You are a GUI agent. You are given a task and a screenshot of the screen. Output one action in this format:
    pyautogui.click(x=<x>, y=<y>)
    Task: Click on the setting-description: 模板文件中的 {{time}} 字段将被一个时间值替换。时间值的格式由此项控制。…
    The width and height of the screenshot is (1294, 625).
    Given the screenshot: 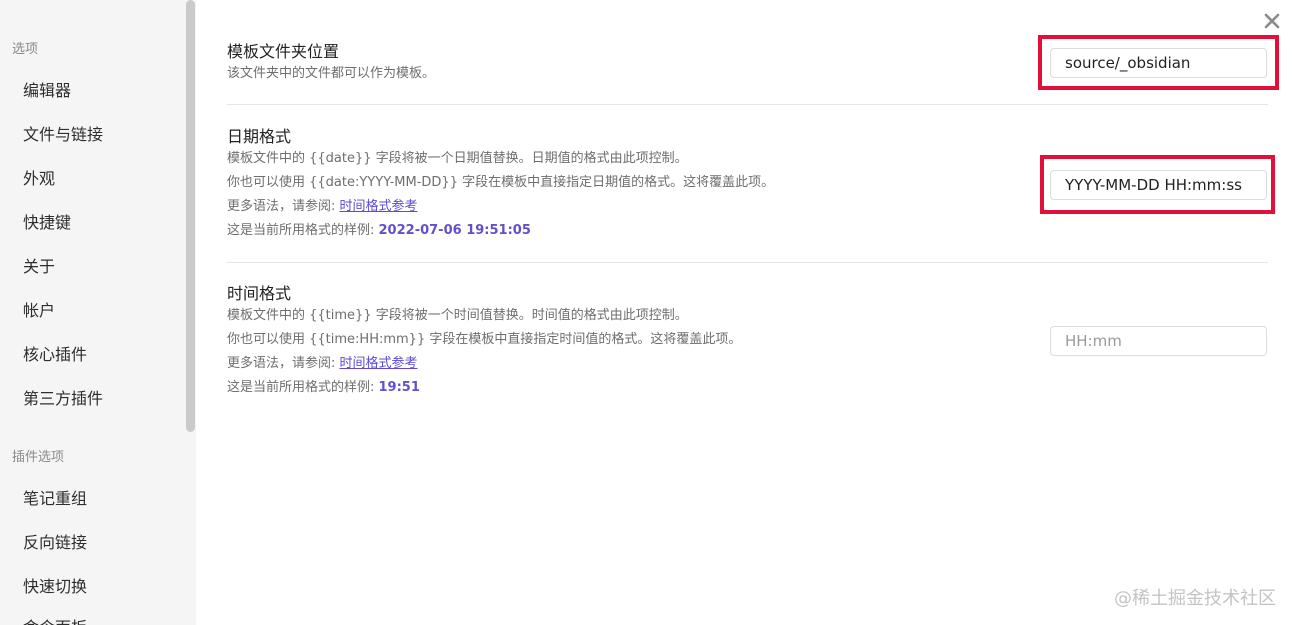 What is the action you would take?
    pyautogui.click(x=484, y=352)
    